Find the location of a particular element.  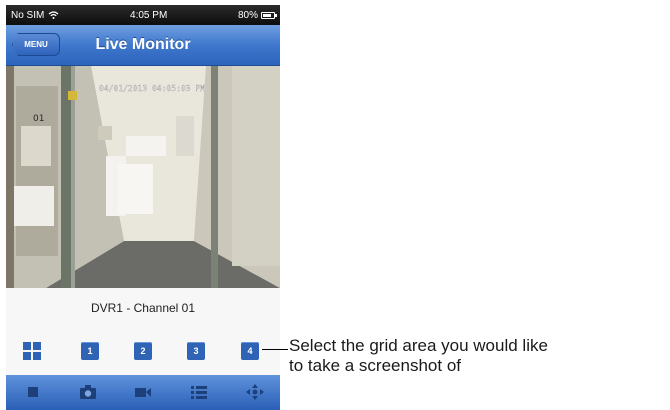

nav-bar: Live Monitor MENU is located at coordinates (143, 45).